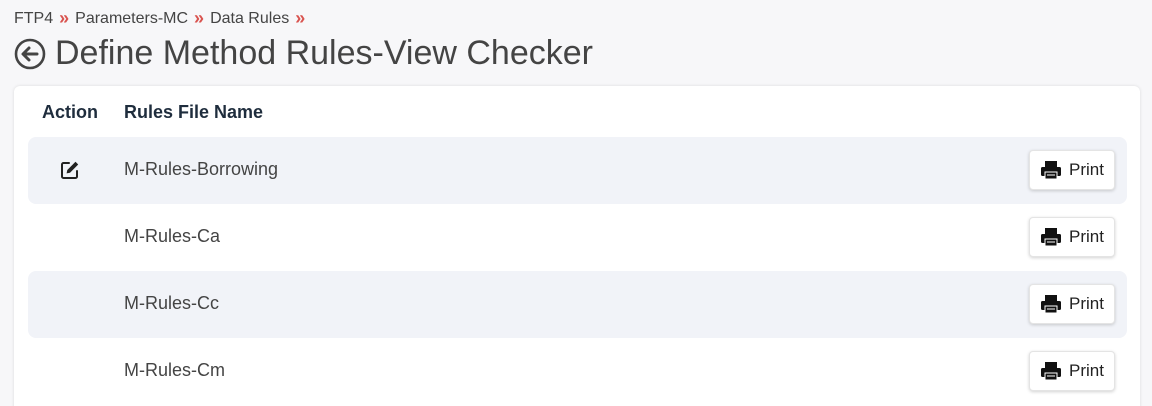 This screenshot has height=406, width=1152. What do you see at coordinates (70, 112) in the screenshot?
I see `column-header-action: Action` at bounding box center [70, 112].